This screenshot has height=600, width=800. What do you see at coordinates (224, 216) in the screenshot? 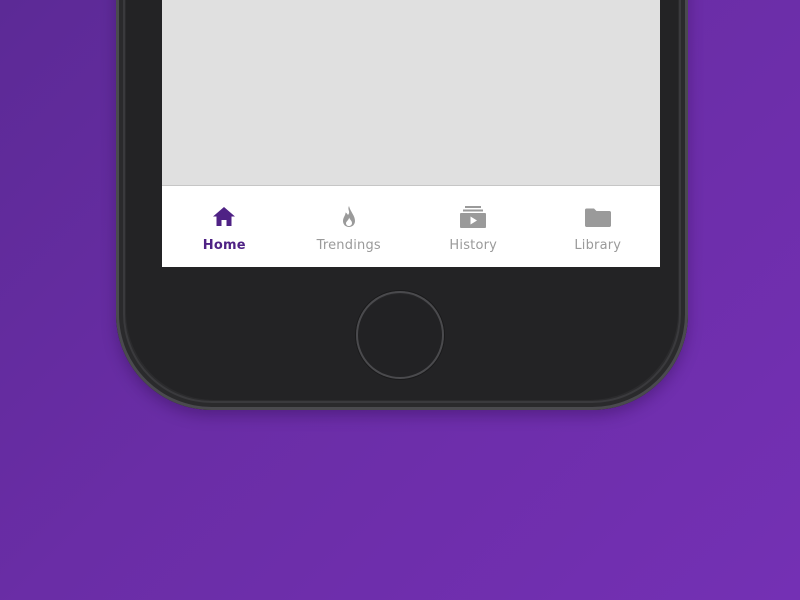
I see `home-icon` at bounding box center [224, 216].